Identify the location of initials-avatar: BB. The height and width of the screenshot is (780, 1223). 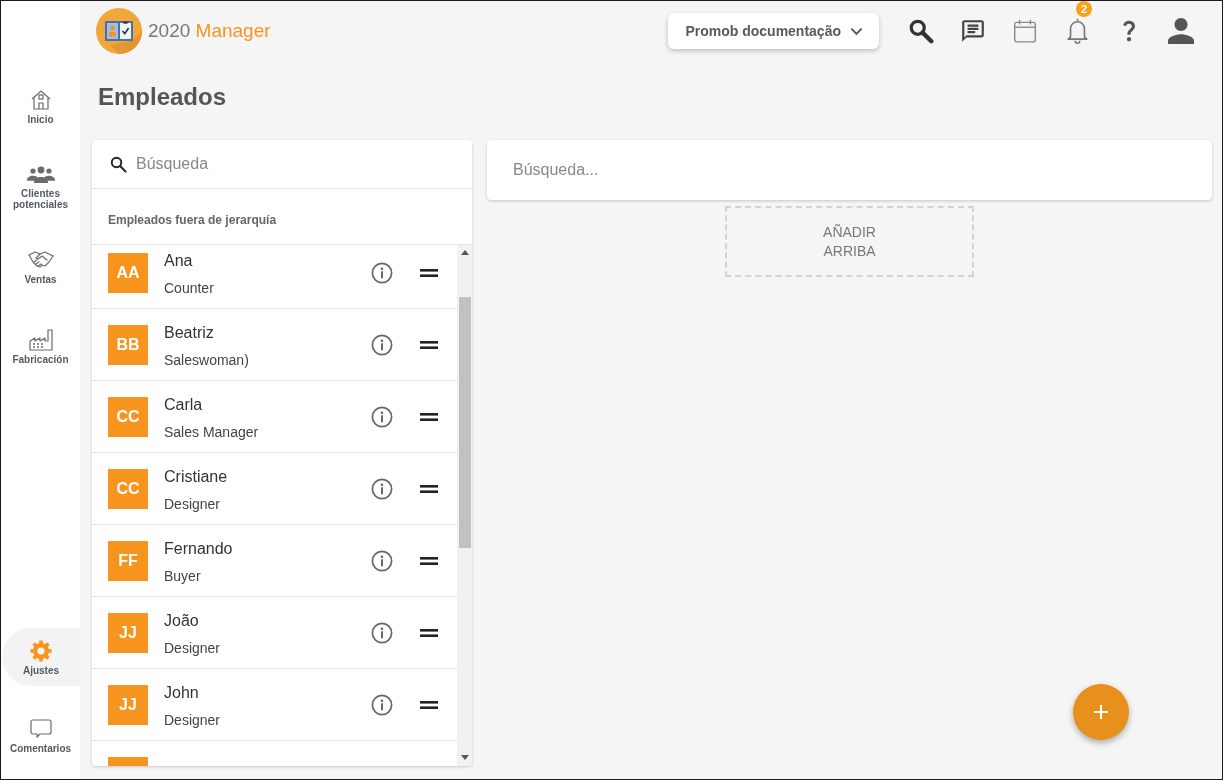
(128, 345).